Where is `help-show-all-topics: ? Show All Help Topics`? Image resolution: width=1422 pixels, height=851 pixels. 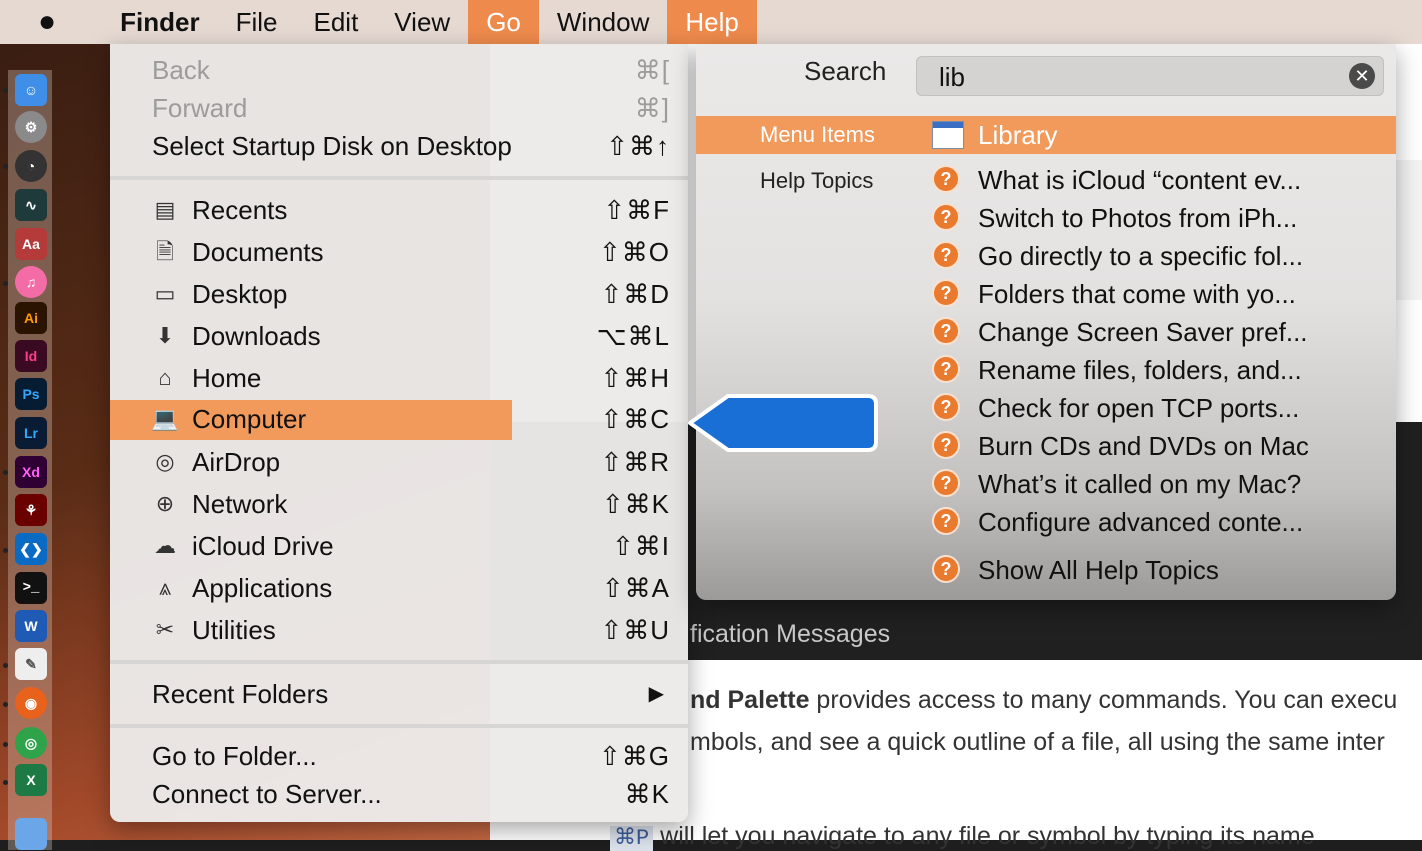
help-show-all-topics: ? Show All Help Topics is located at coordinates (1162, 570).